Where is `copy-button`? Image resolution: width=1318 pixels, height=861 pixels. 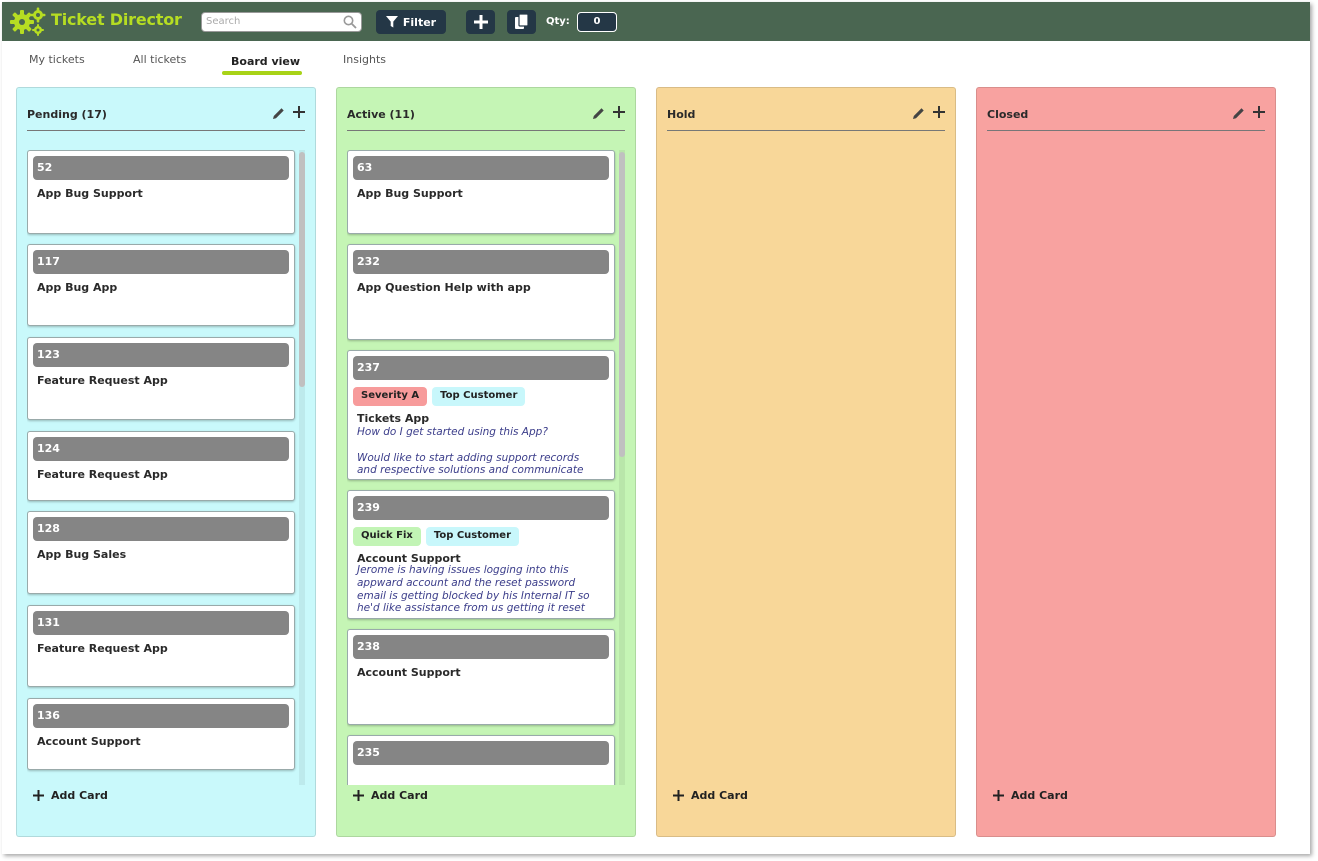
copy-button is located at coordinates (521, 22).